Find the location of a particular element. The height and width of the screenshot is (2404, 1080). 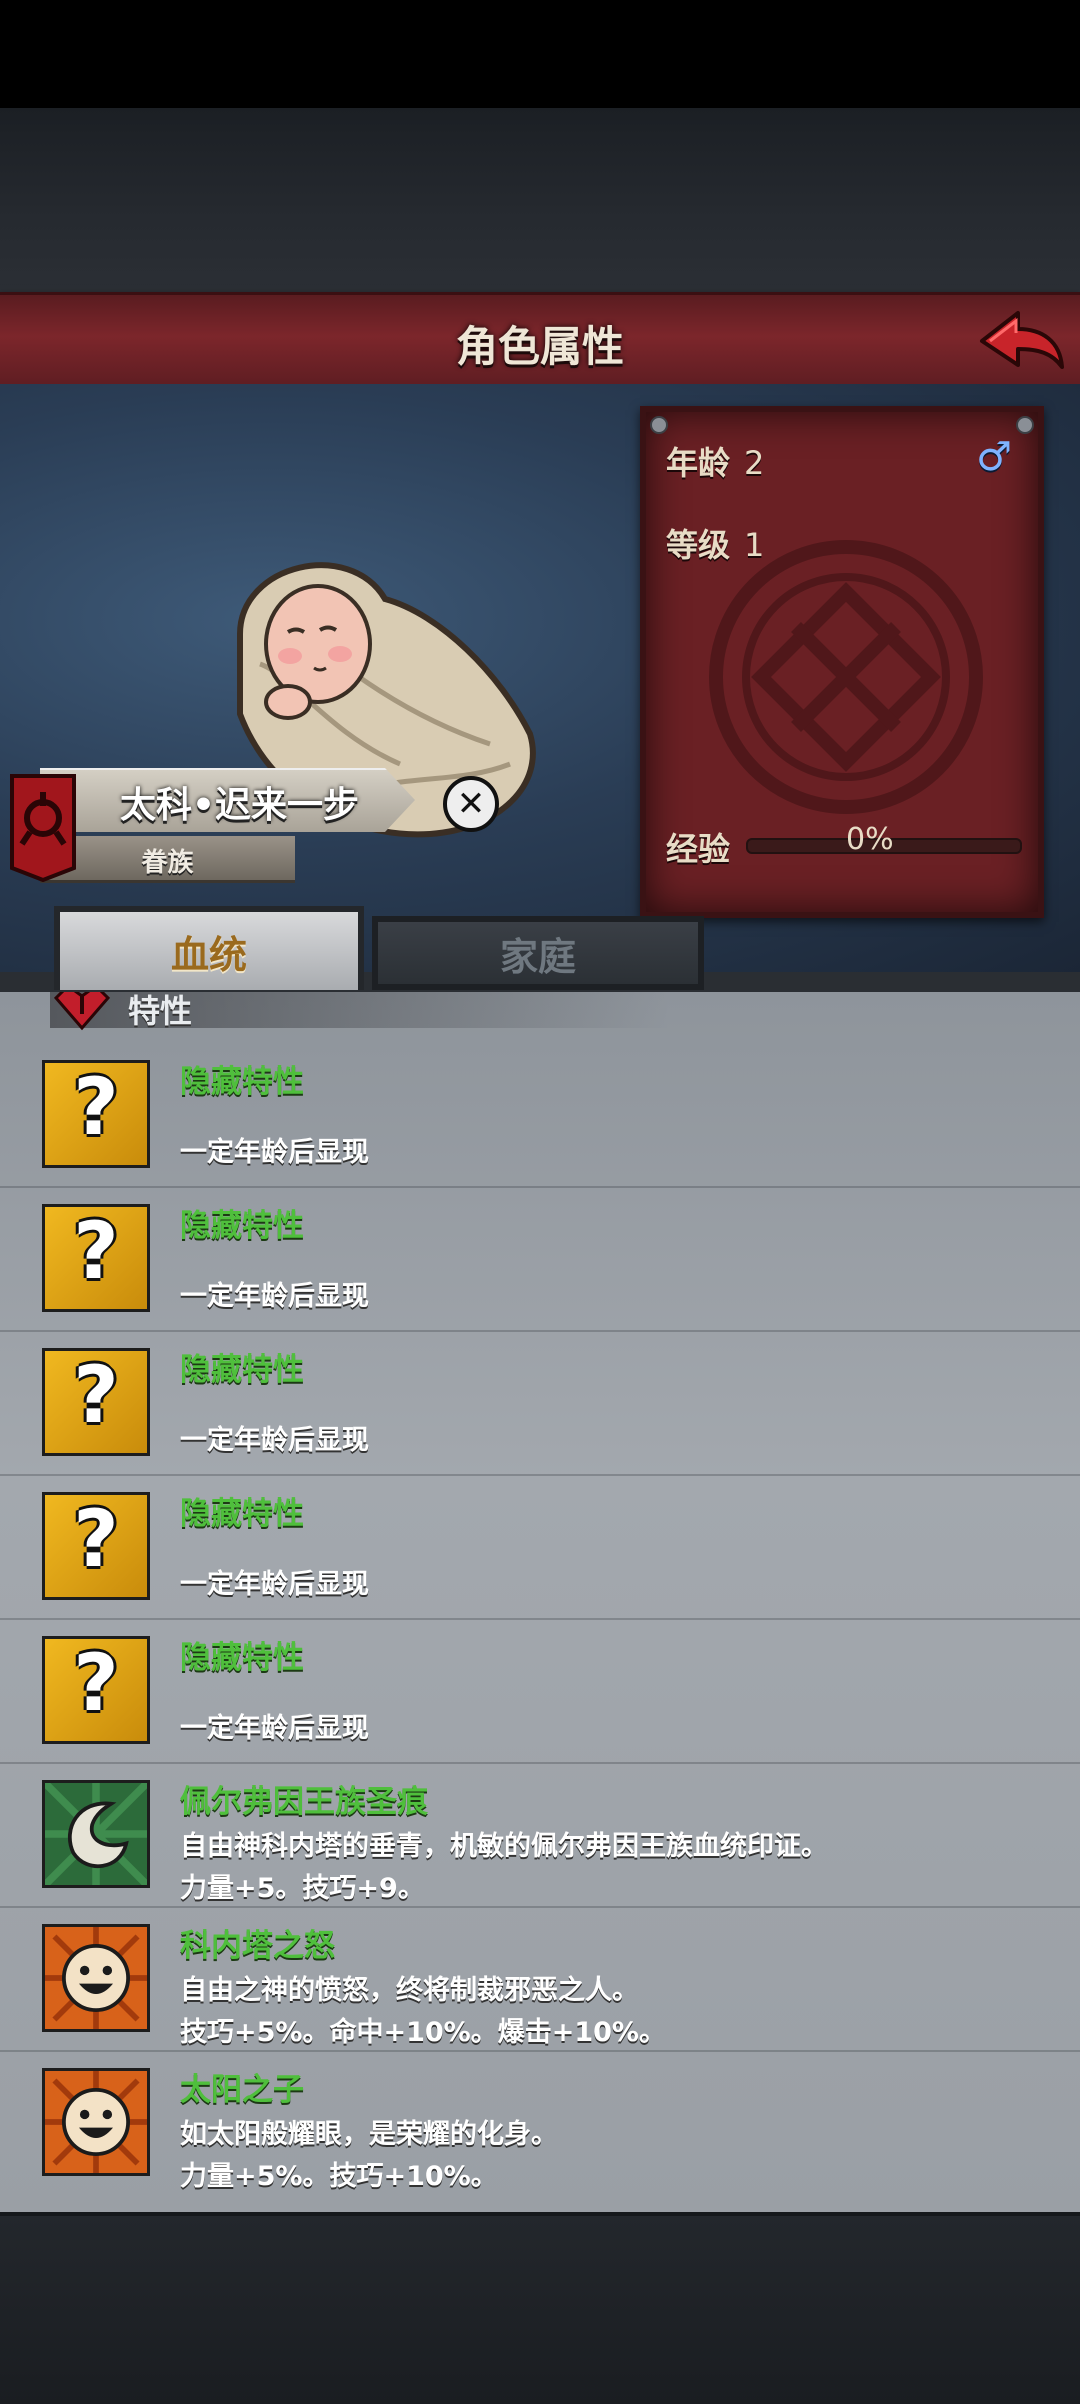

top-backdrop is located at coordinates (540, 201).